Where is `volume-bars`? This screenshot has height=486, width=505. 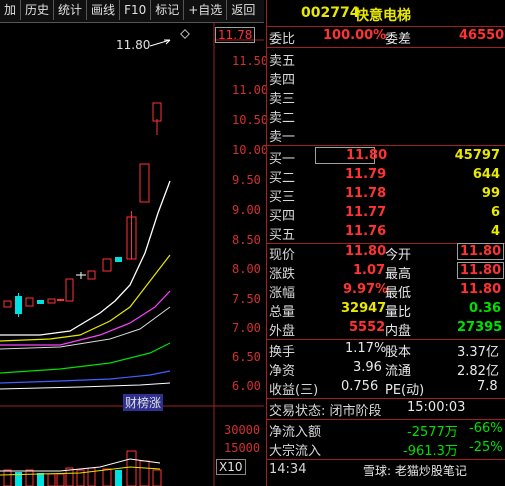
volume-bars is located at coordinates (81, 468).